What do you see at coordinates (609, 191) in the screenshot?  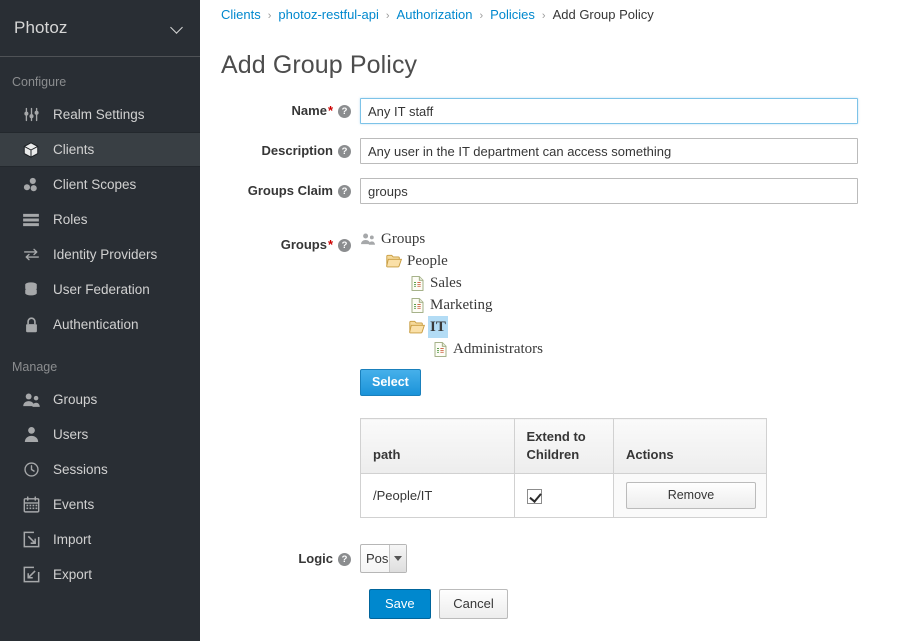 I see `groups-claim-input` at bounding box center [609, 191].